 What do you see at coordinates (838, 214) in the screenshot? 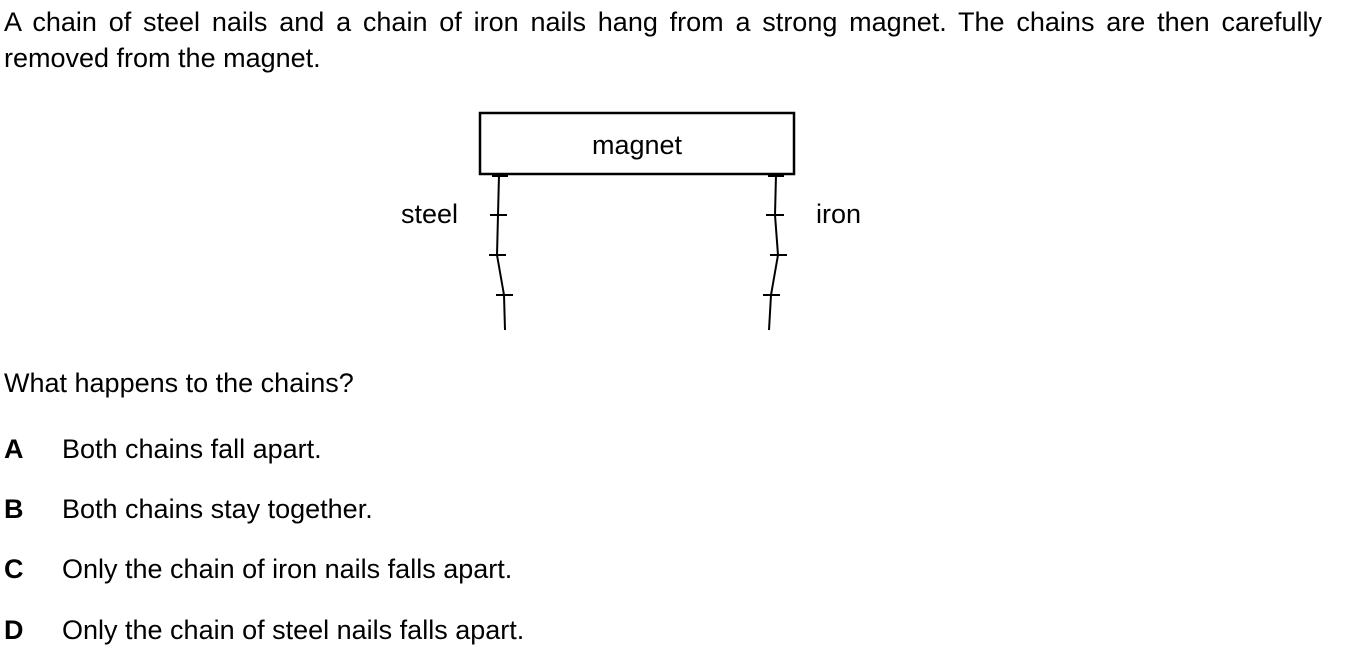
I see `iron-label: iron` at bounding box center [838, 214].